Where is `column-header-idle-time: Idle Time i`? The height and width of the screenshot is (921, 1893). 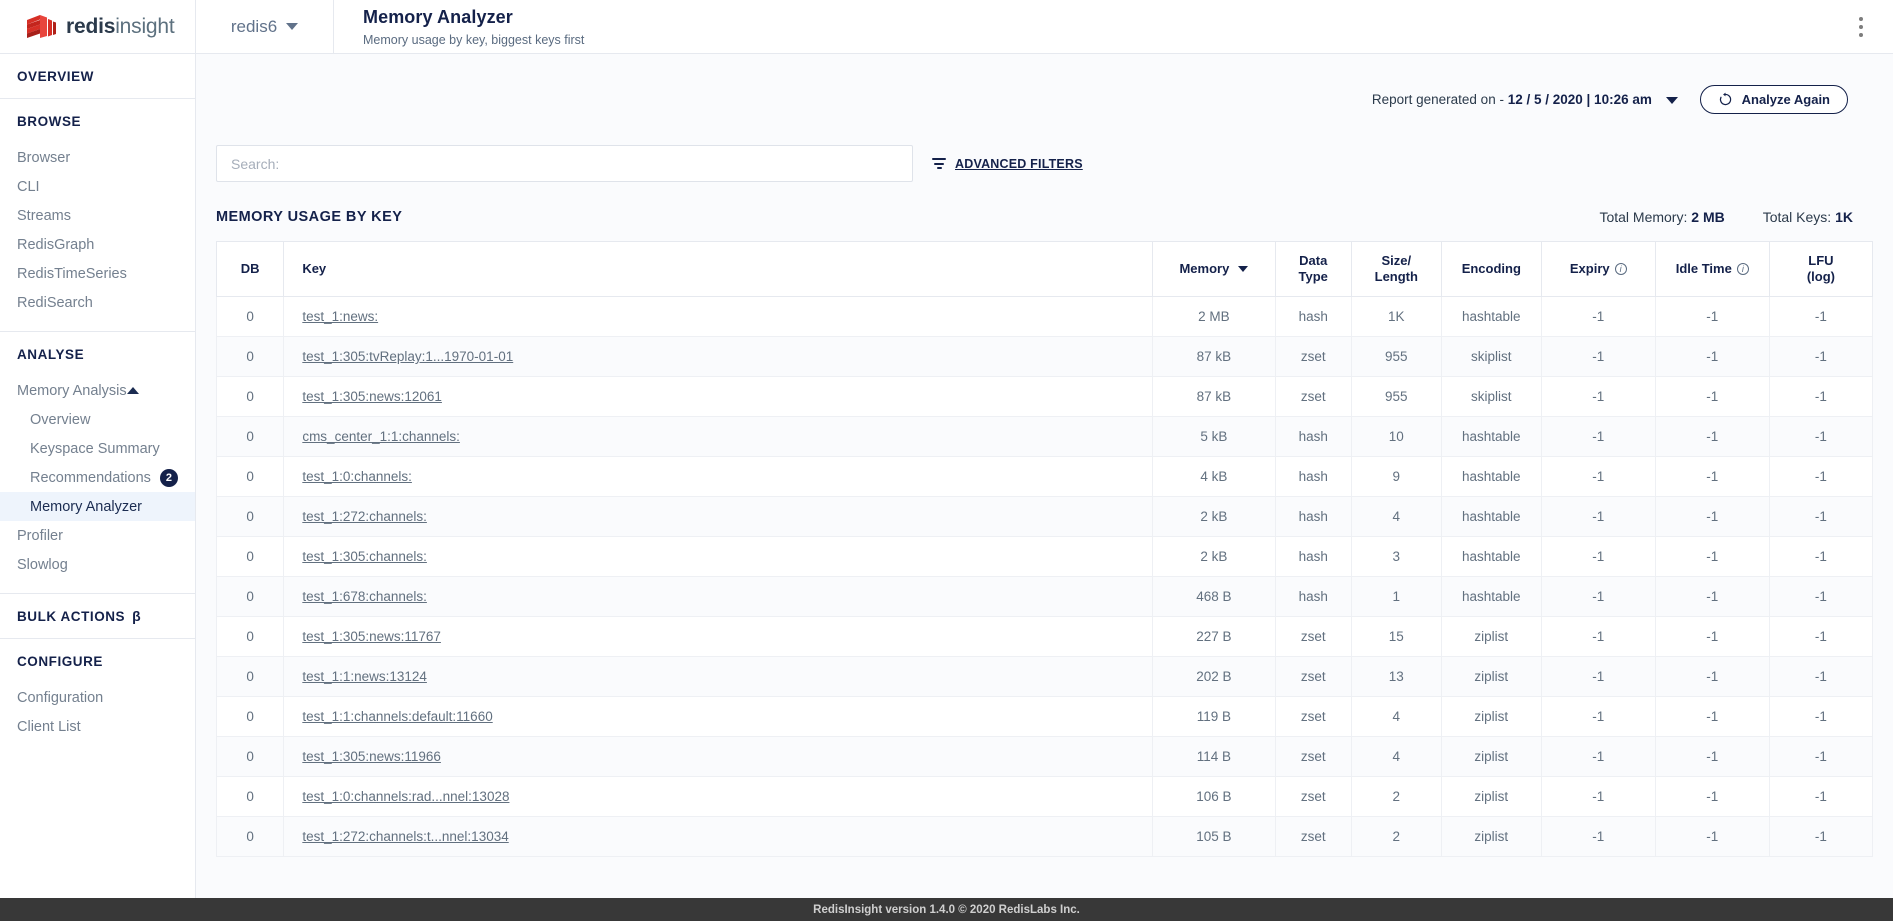
column-header-idle-time: Idle Time i is located at coordinates (1712, 269).